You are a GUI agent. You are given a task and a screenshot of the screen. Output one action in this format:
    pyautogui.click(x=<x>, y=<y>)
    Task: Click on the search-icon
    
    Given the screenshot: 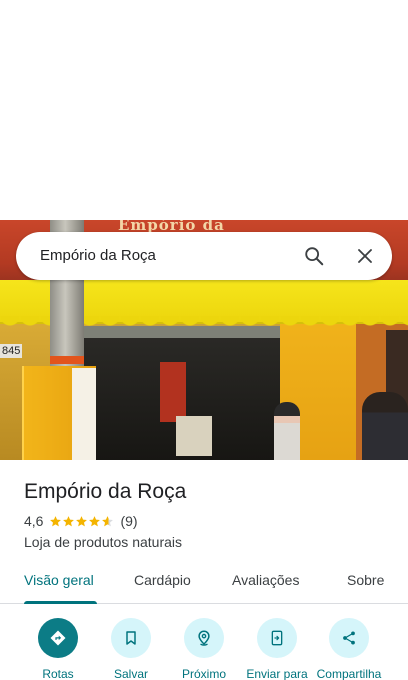 What is the action you would take?
    pyautogui.click(x=314, y=256)
    